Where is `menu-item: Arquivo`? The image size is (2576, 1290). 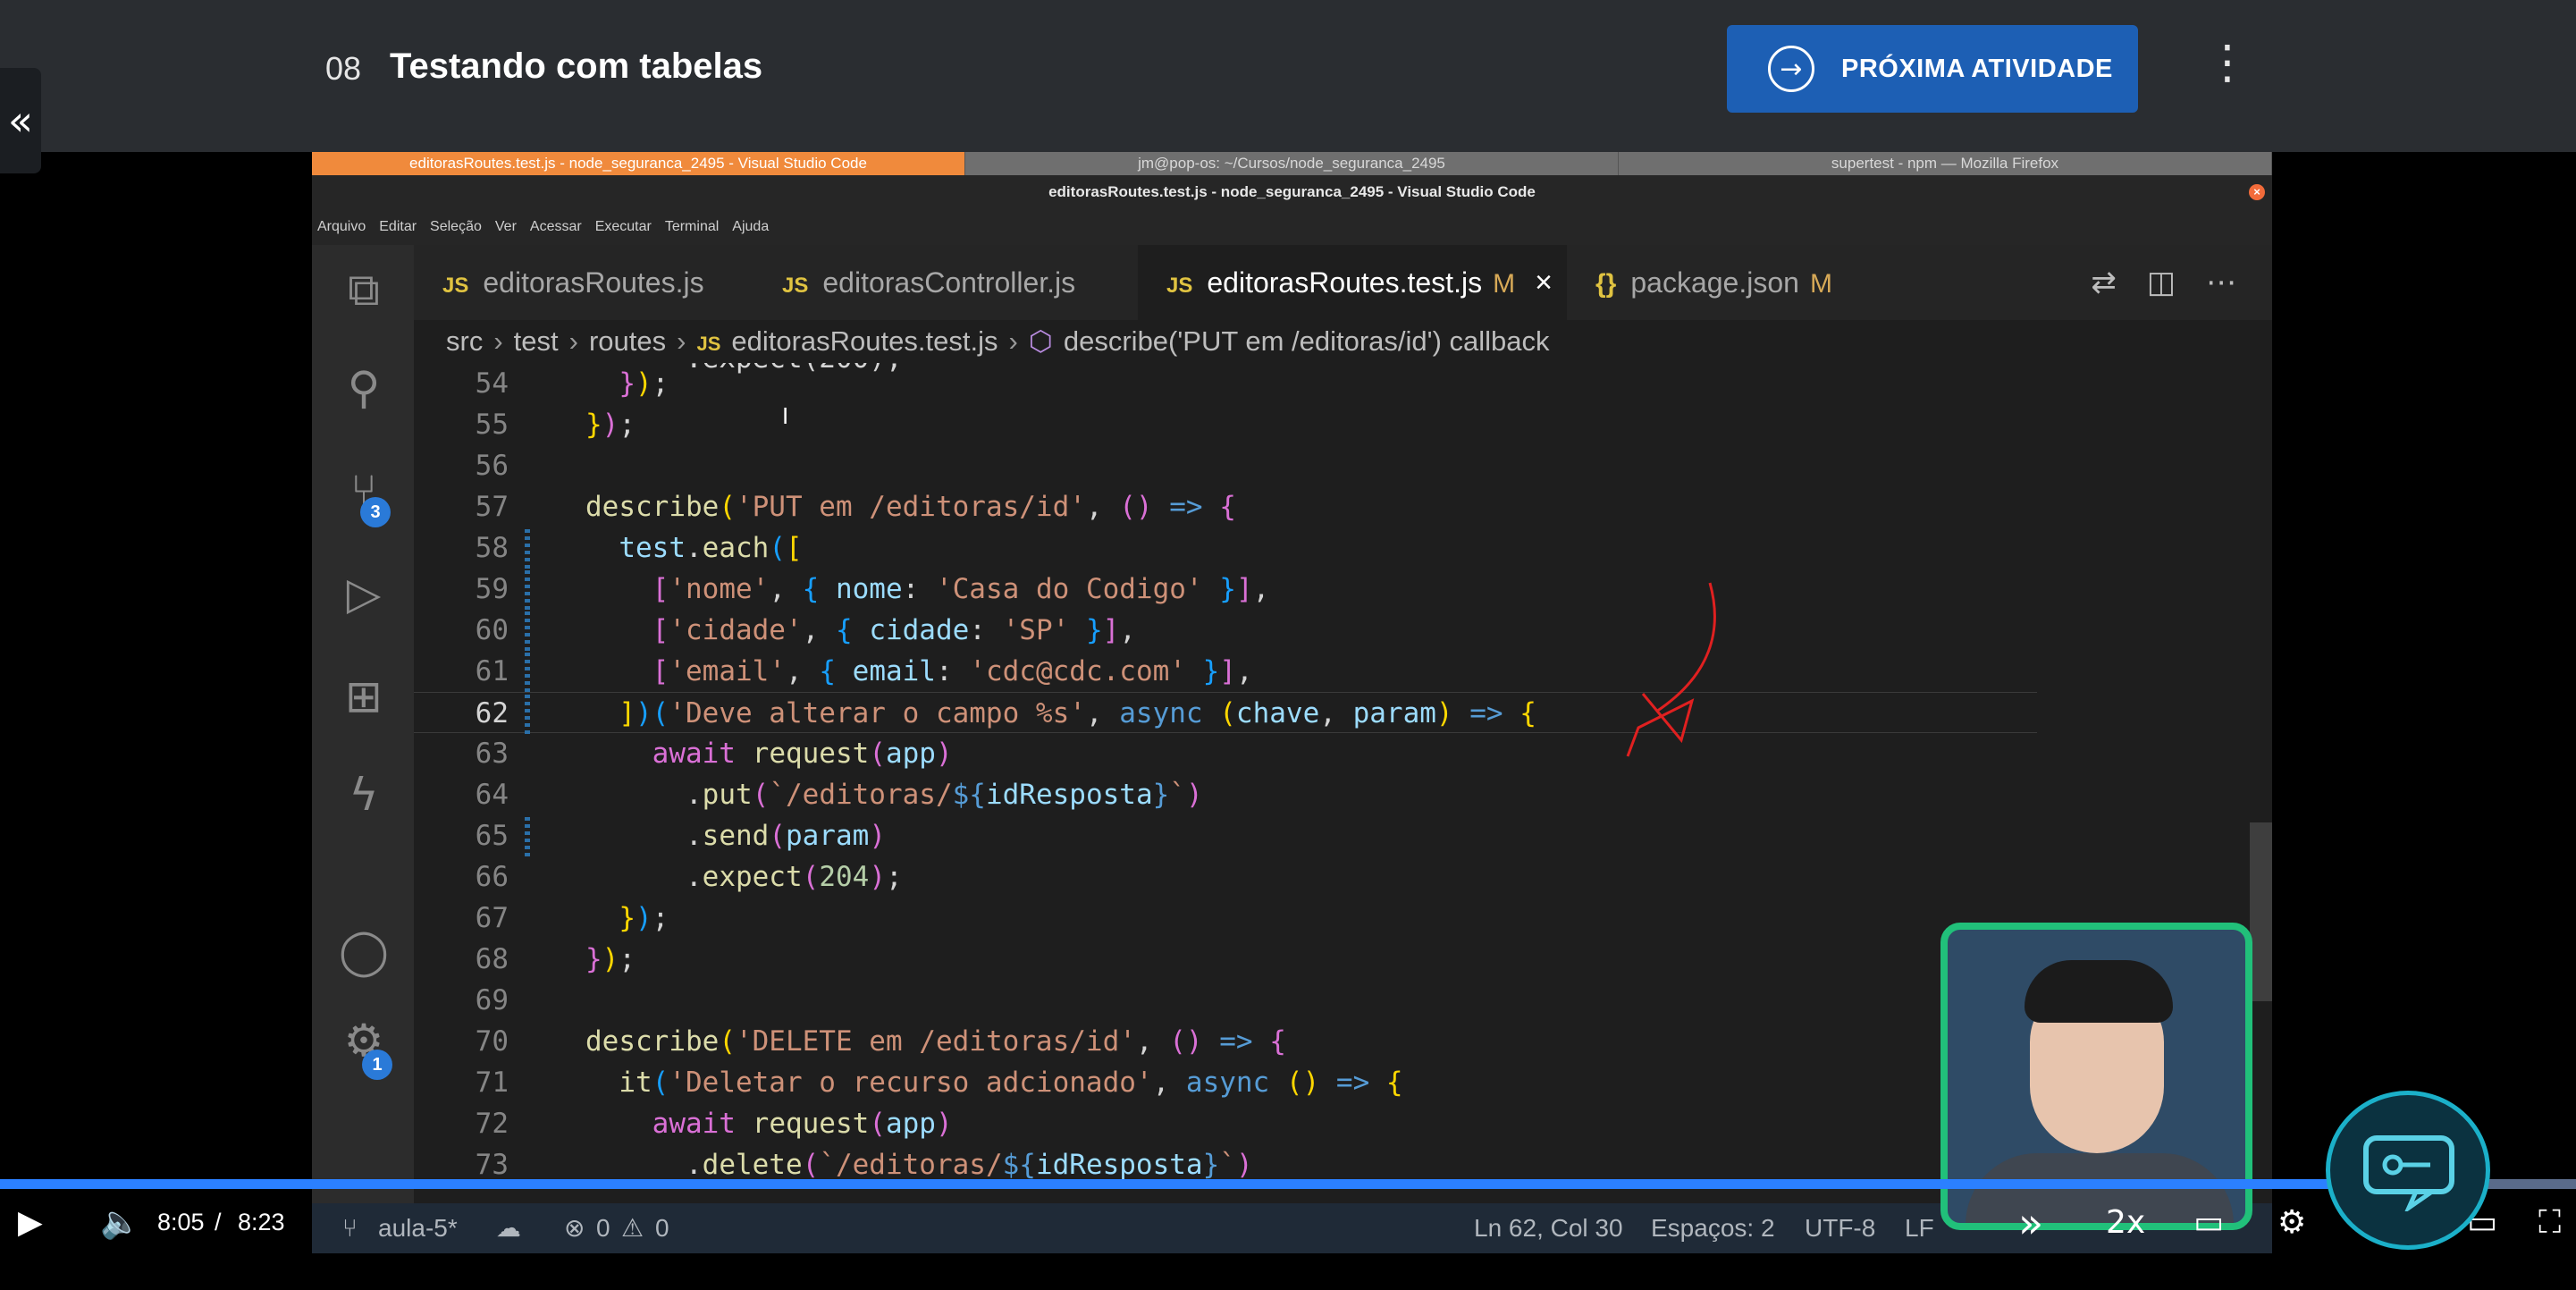 menu-item: Arquivo is located at coordinates (342, 226).